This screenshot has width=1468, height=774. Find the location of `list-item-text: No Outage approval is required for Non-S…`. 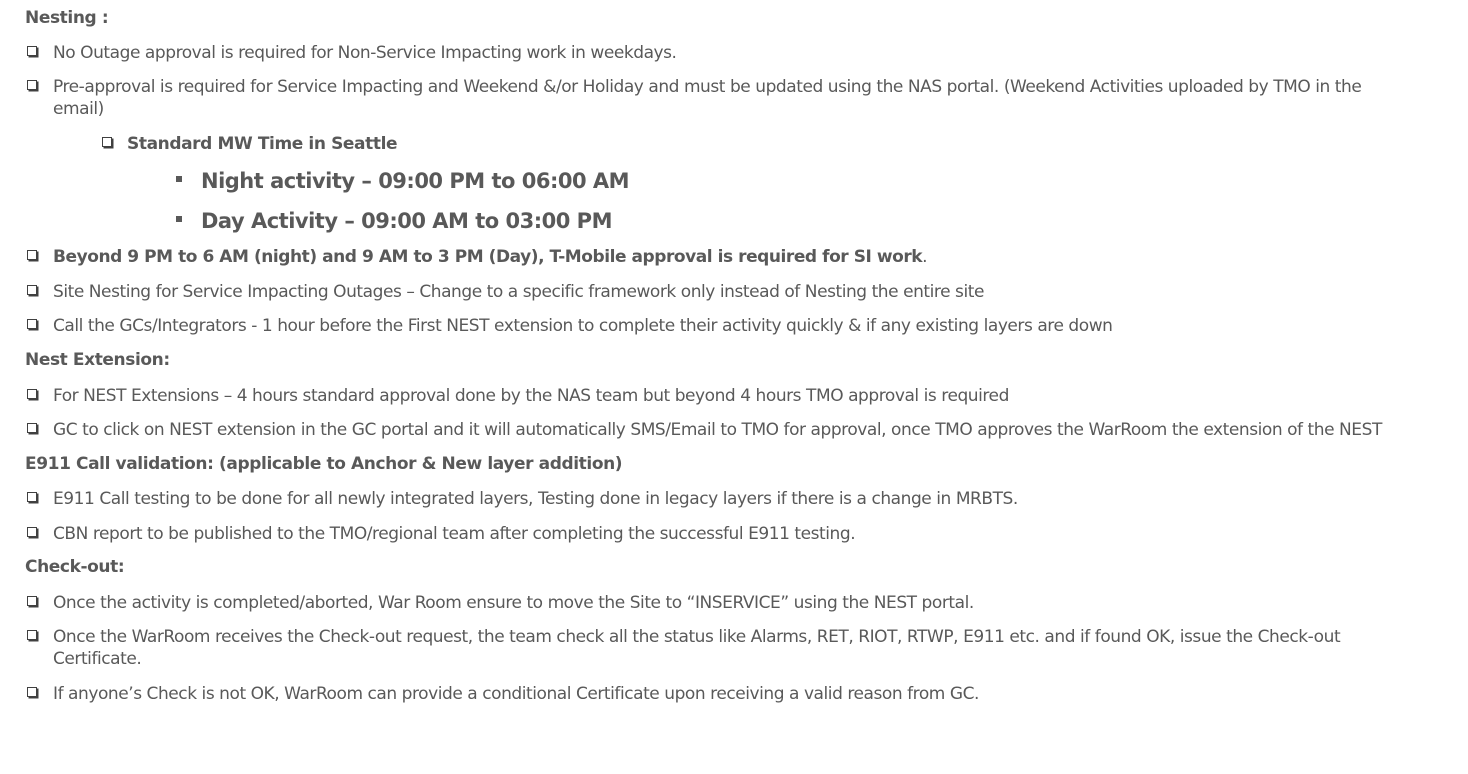

list-item-text: No Outage approval is required for Non-S… is located at coordinates (365, 53).